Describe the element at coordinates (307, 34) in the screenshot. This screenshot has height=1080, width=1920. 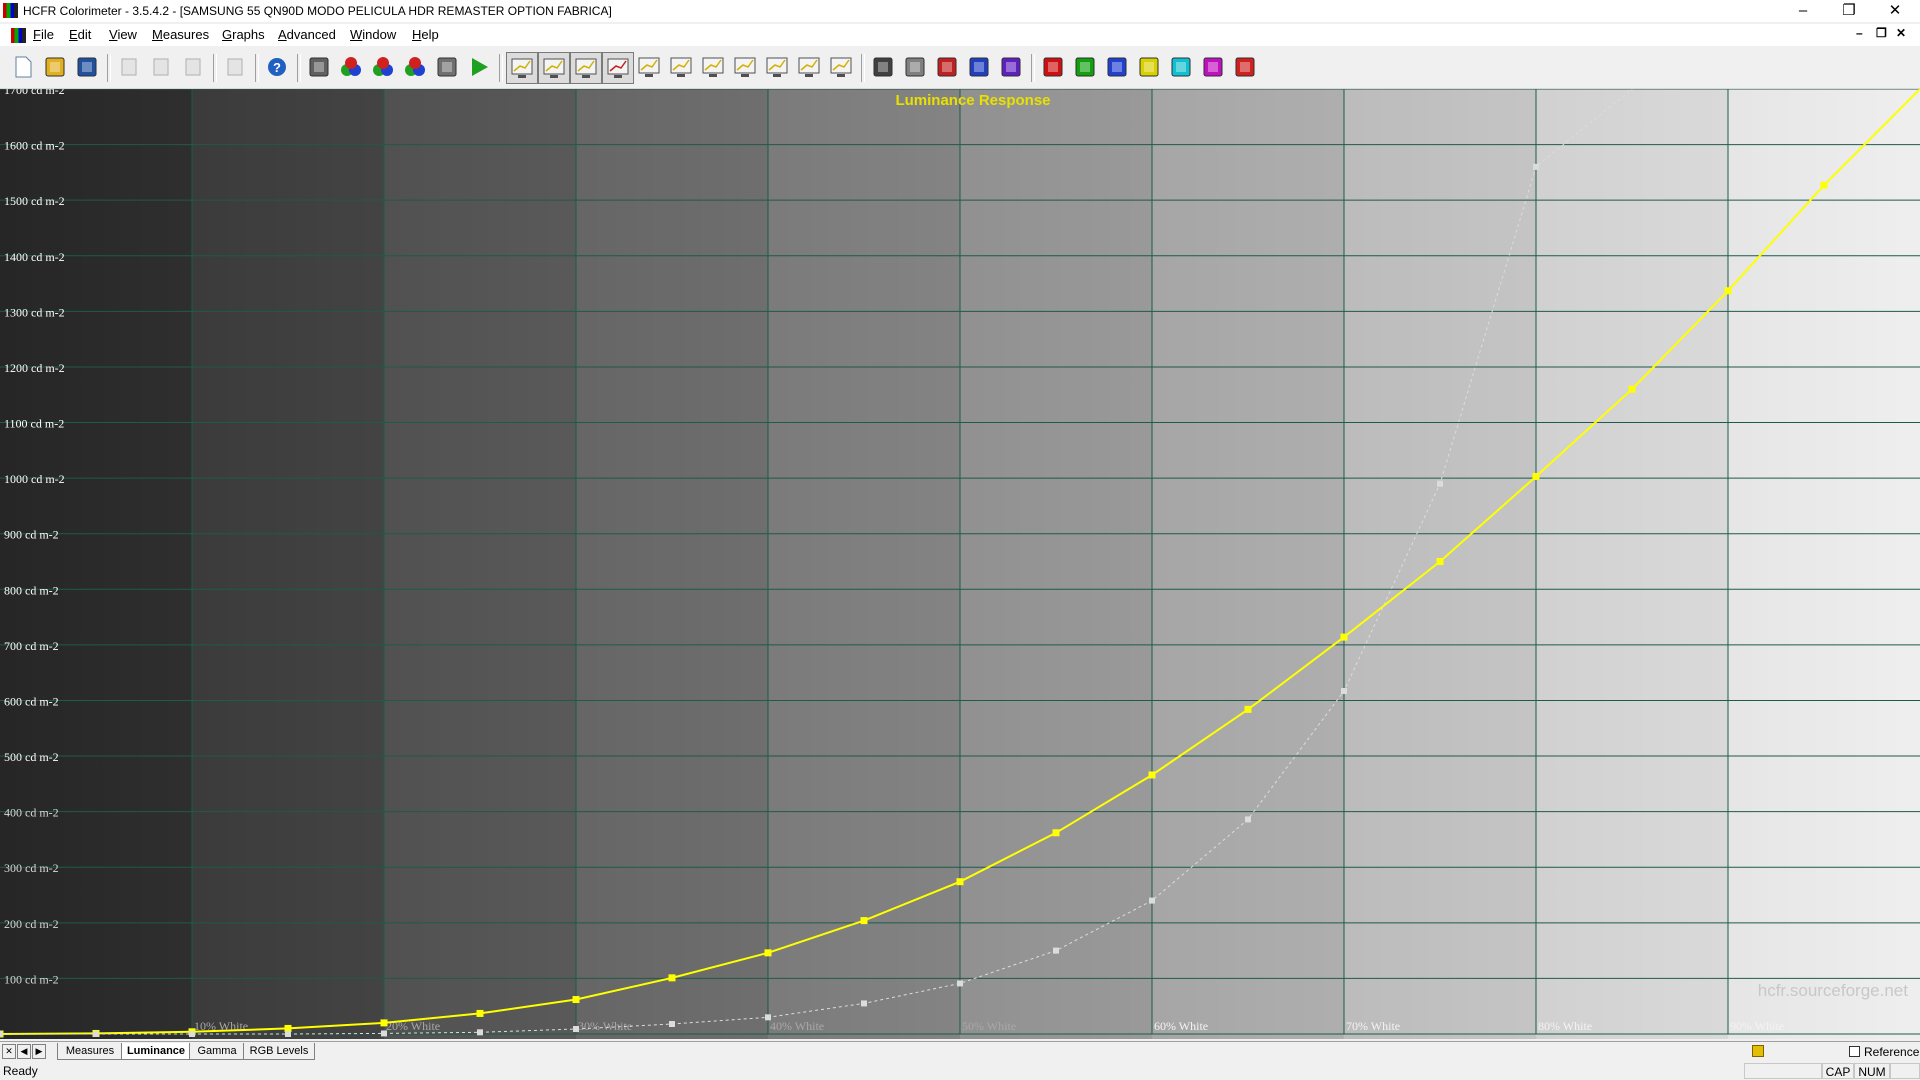
I see `menu-advanced: Advanced` at that location.